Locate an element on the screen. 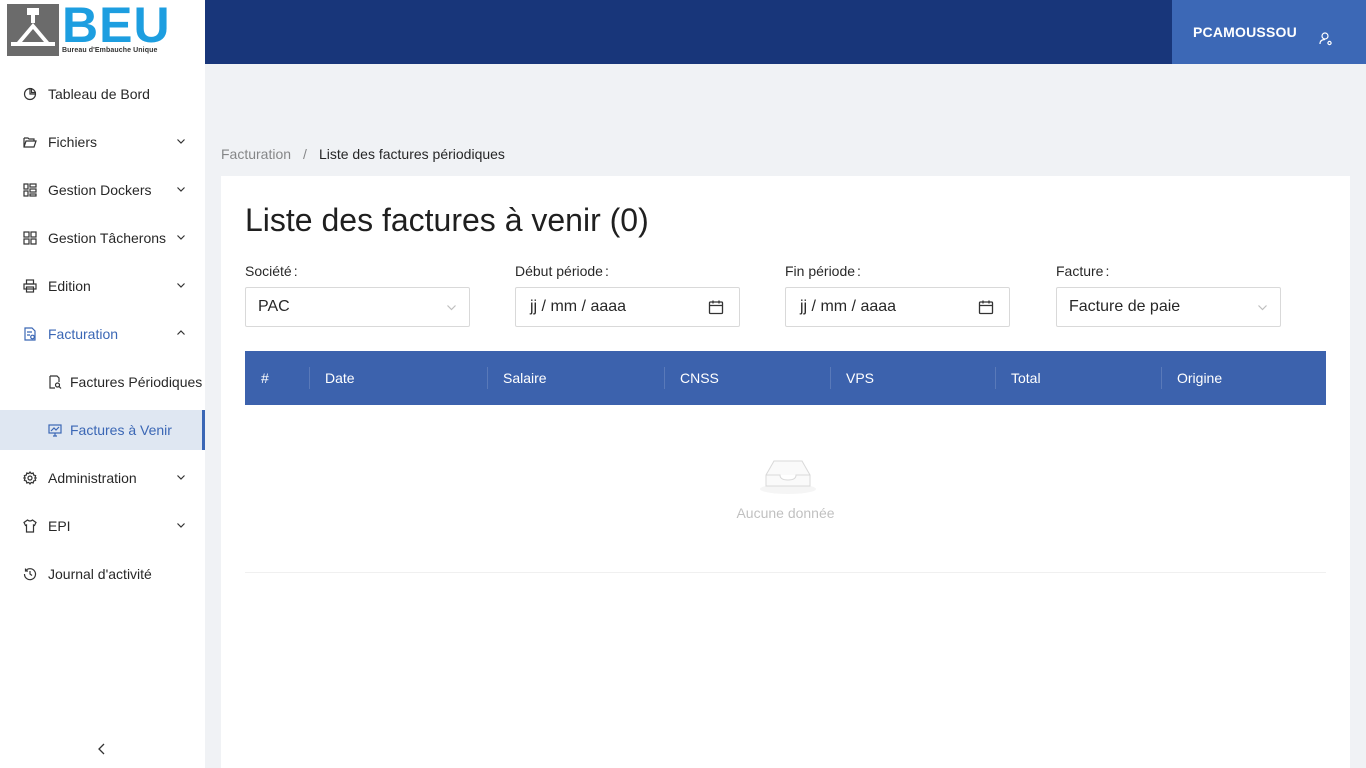 Image resolution: width=1366 pixels, height=768 pixels. logo-title: BEU is located at coordinates (116, 26).